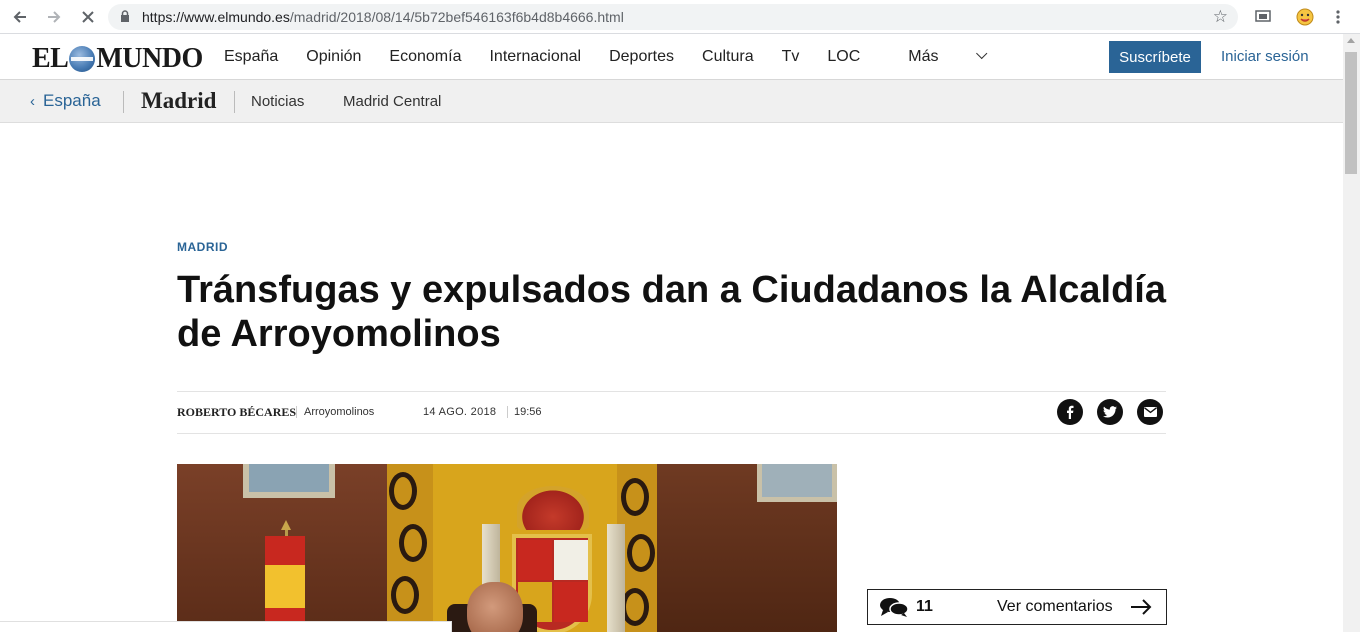 This screenshot has width=1360, height=632. What do you see at coordinates (32, 101) in the screenshot?
I see `chevron-left-icon: ‹` at bounding box center [32, 101].